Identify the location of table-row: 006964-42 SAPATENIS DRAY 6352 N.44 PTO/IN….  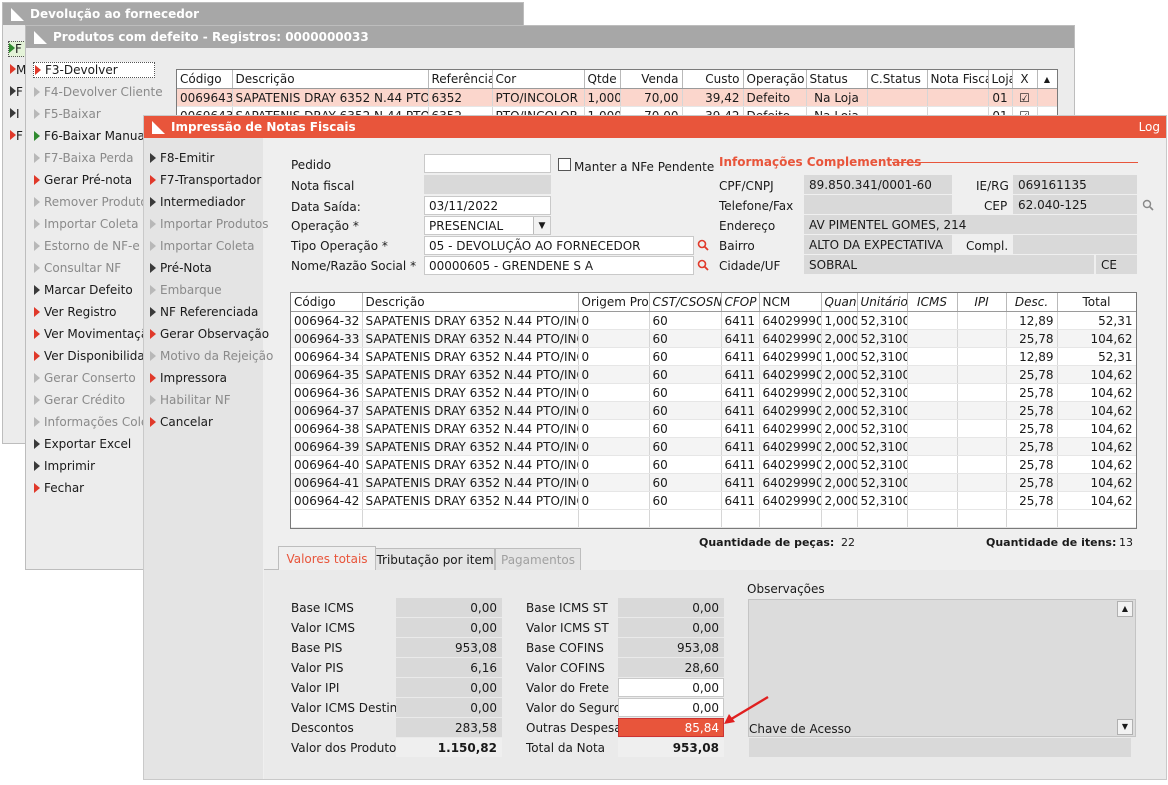
(713, 500).